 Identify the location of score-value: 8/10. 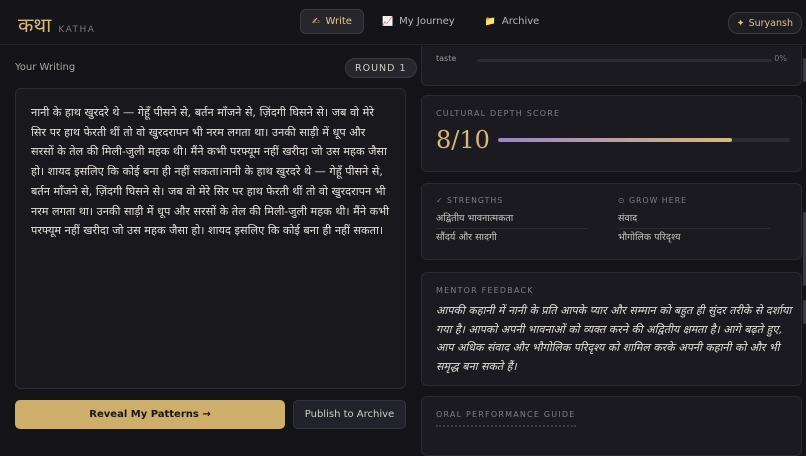
(463, 140).